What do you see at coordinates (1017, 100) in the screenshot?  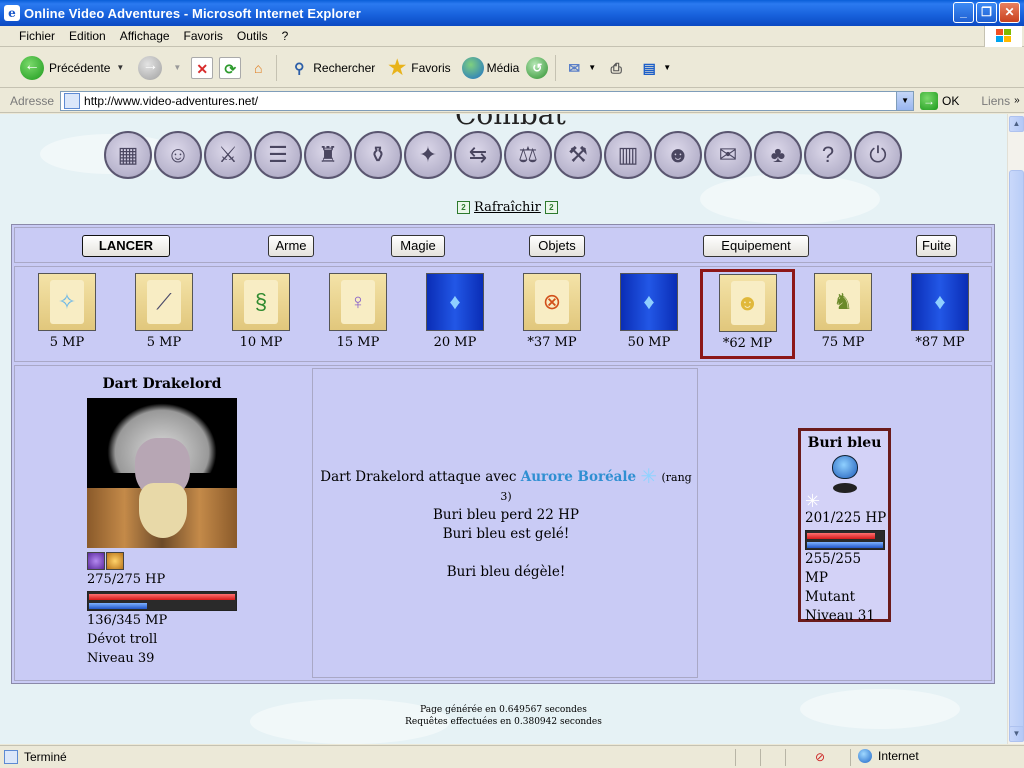 I see `chevron-right-icon: »` at bounding box center [1017, 100].